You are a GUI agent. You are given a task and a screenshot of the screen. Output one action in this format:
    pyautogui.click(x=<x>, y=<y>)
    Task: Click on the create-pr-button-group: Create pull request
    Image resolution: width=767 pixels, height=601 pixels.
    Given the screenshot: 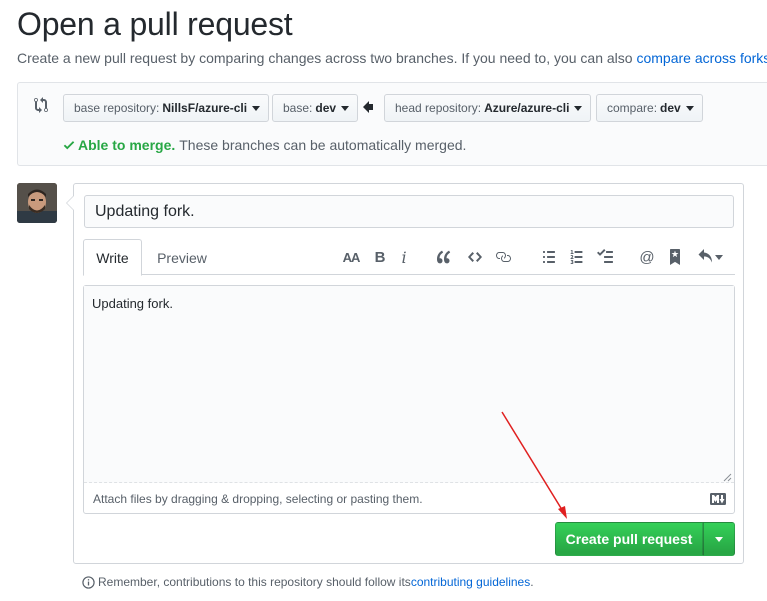 What is the action you would take?
    pyautogui.click(x=645, y=539)
    